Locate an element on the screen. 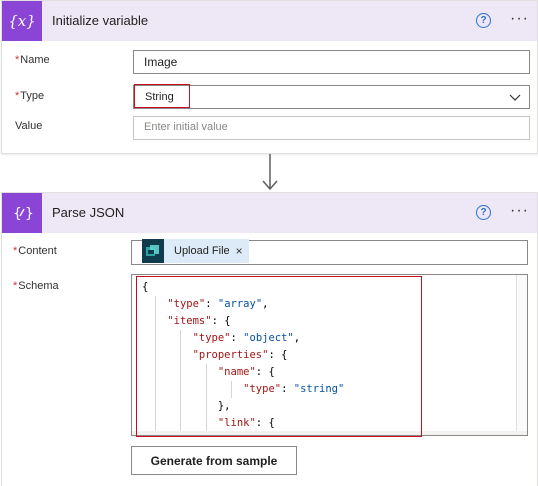 The height and width of the screenshot is (486, 538). remove-token-icon: × is located at coordinates (242, 251).